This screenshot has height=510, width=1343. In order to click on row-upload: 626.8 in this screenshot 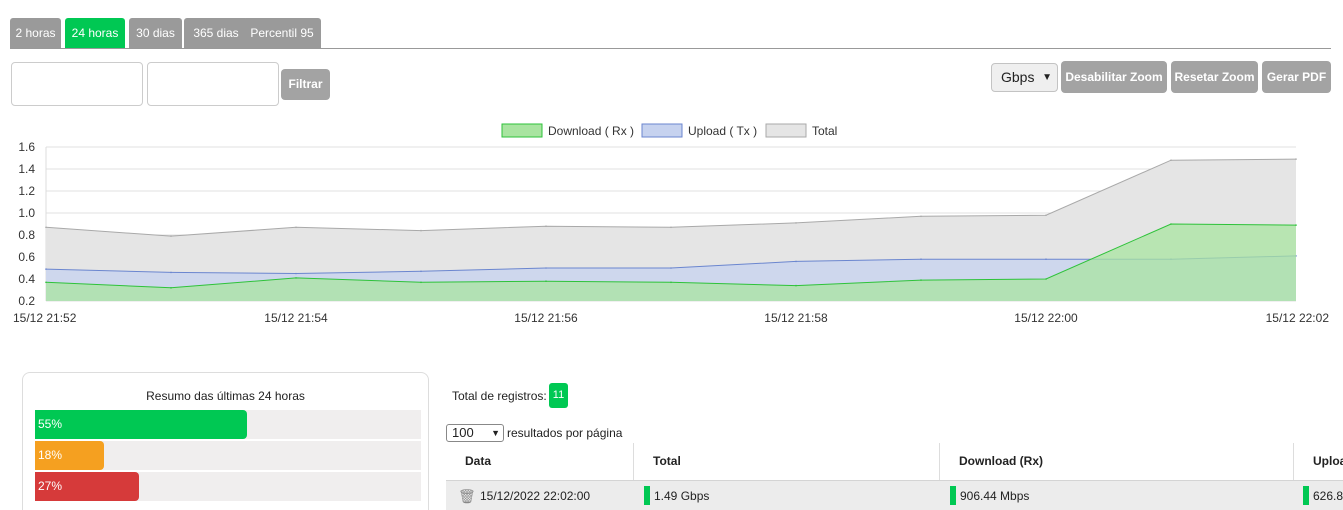, I will do `click(1323, 495)`.